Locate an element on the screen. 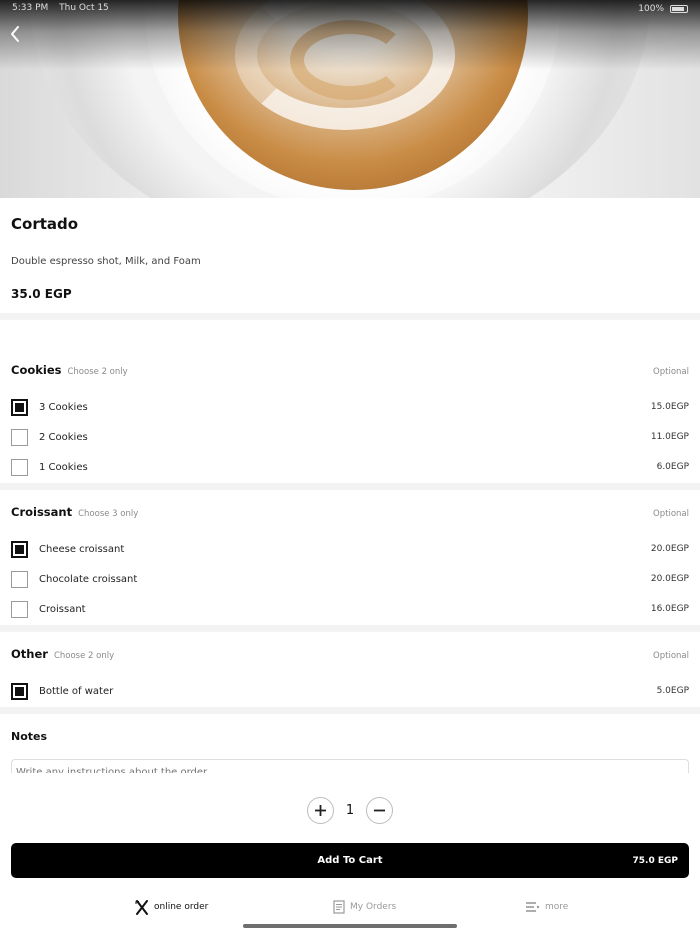 The width and height of the screenshot is (700, 934). add-to-cart-label: Add To Cart is located at coordinates (350, 860).